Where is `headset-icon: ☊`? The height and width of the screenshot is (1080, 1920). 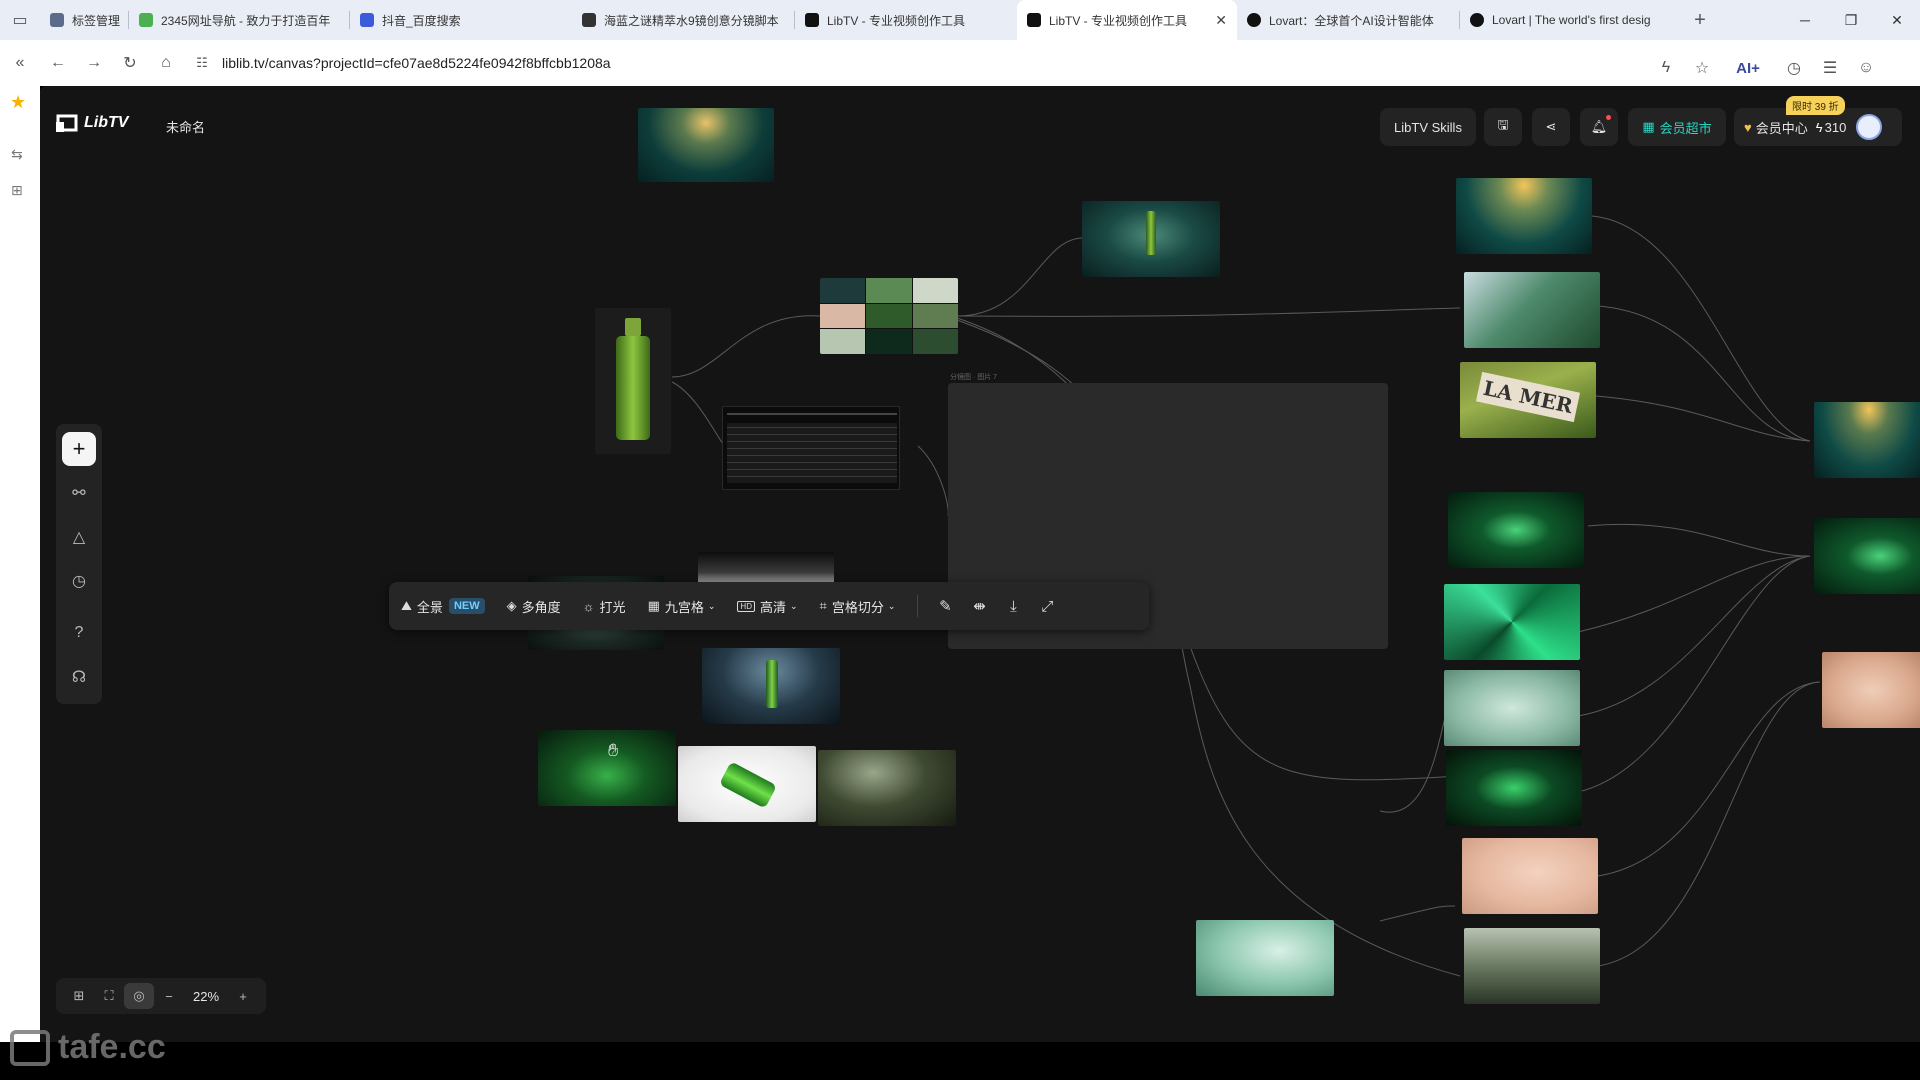 headset-icon: ☊ is located at coordinates (79, 677).